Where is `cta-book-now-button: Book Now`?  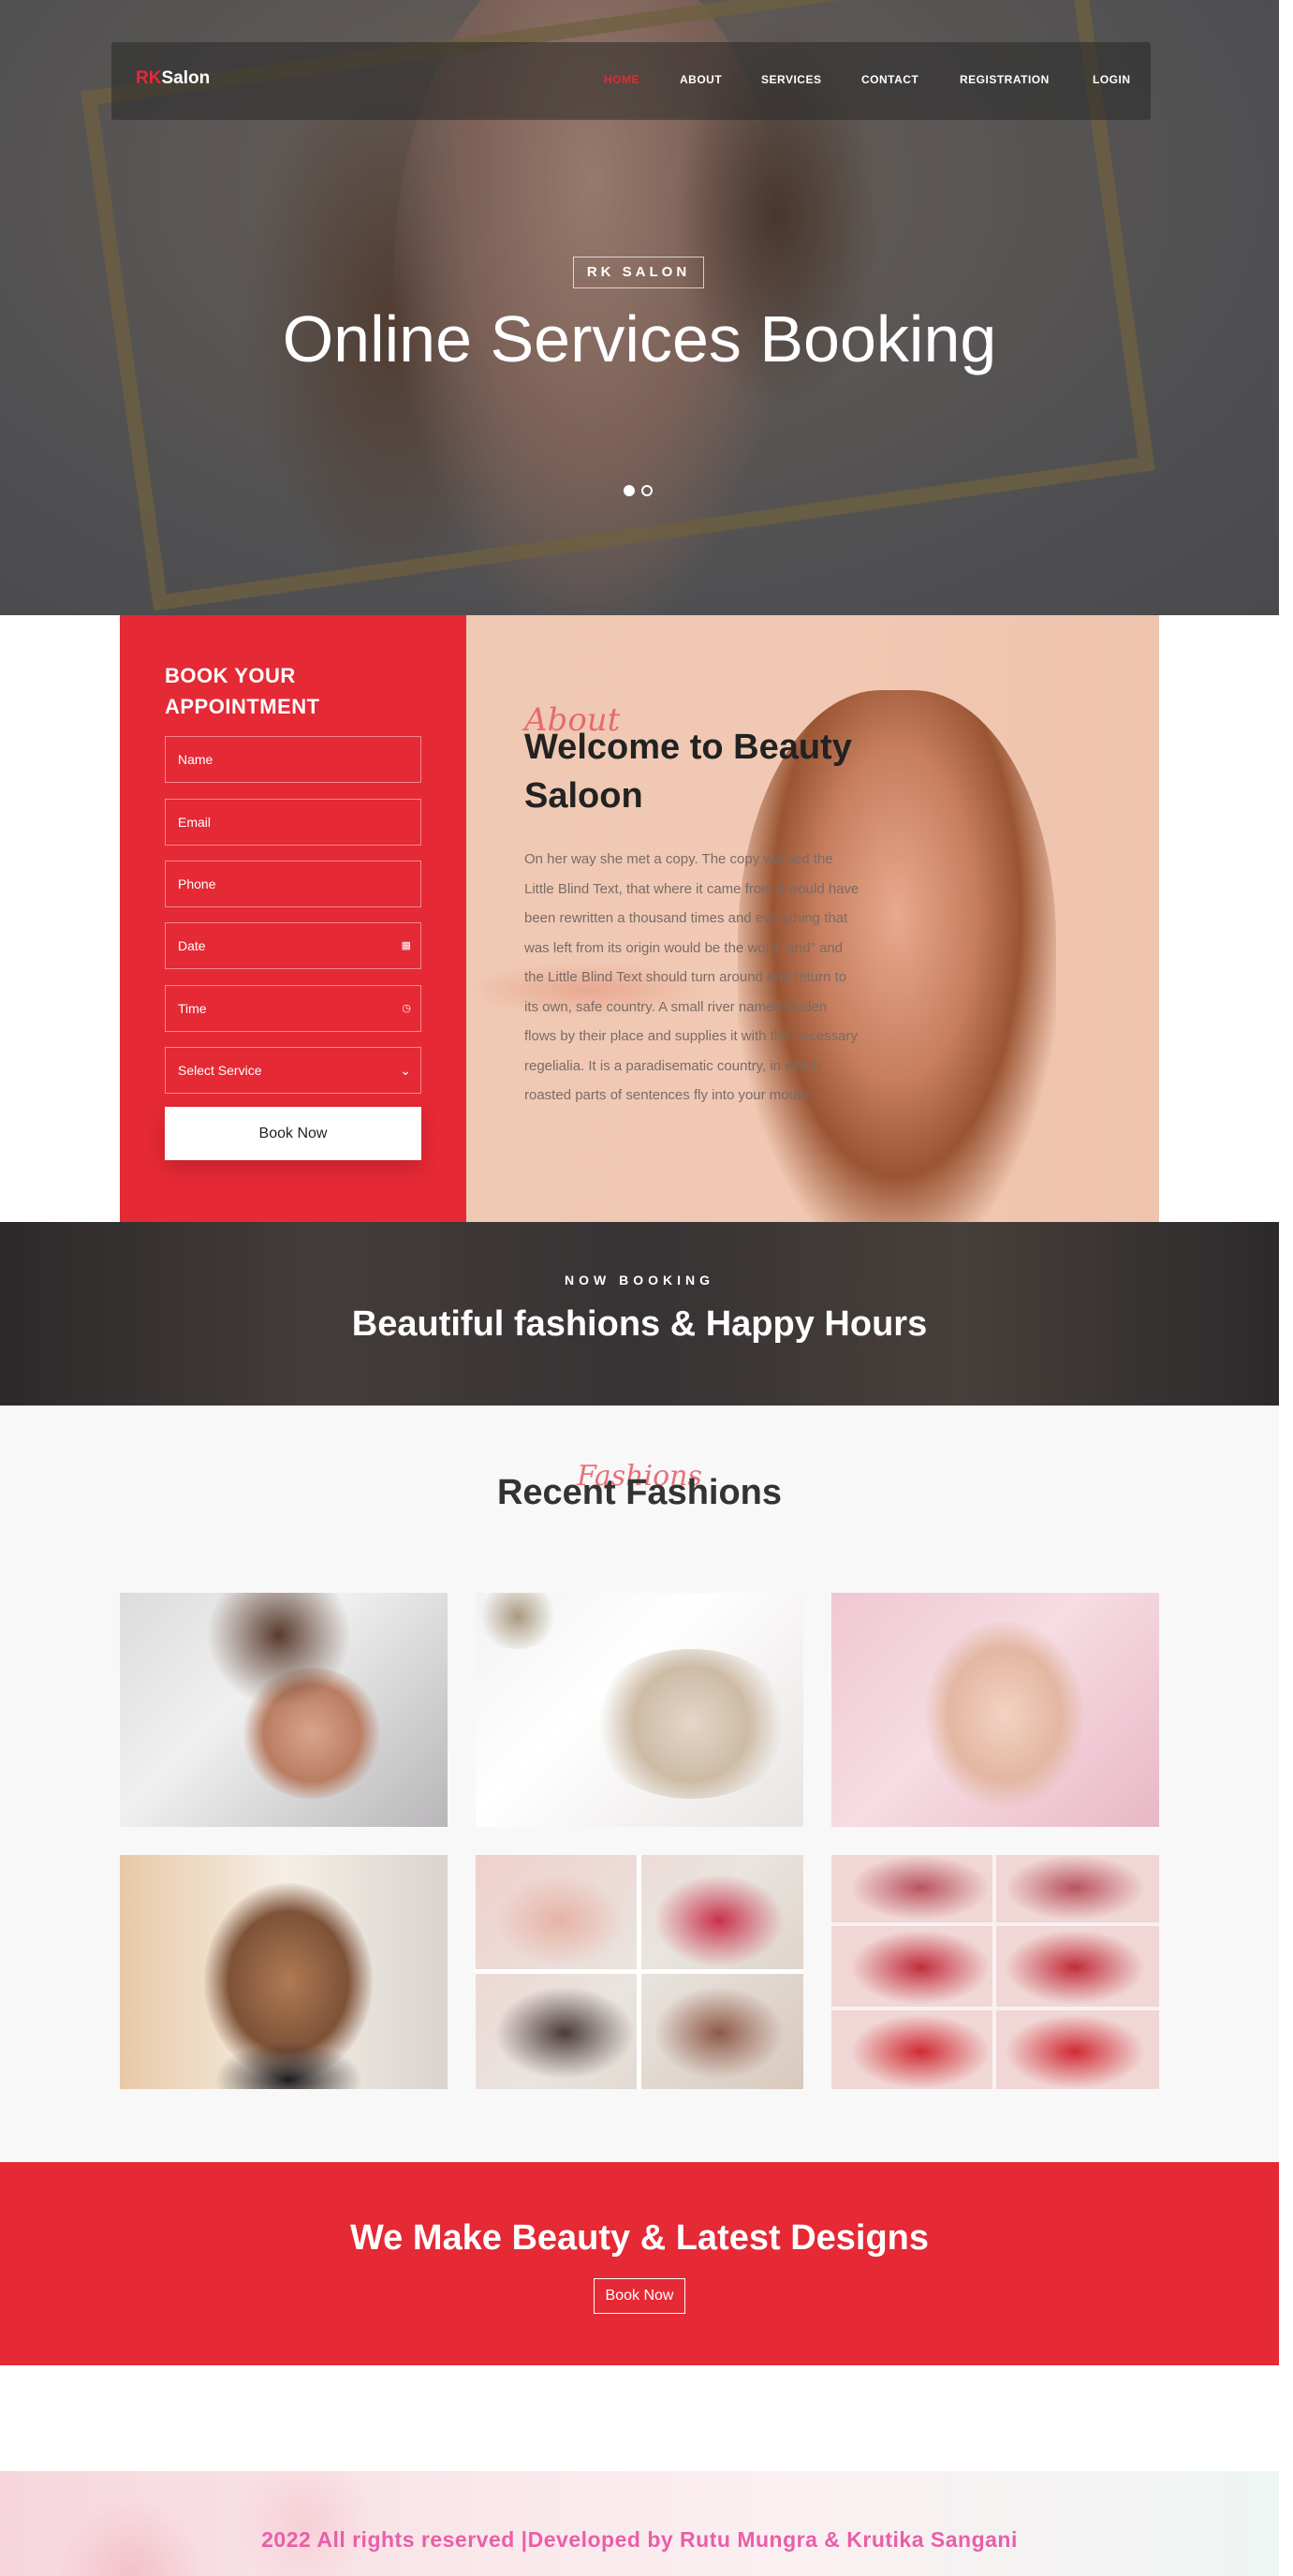 cta-book-now-button: Book Now is located at coordinates (639, 2296).